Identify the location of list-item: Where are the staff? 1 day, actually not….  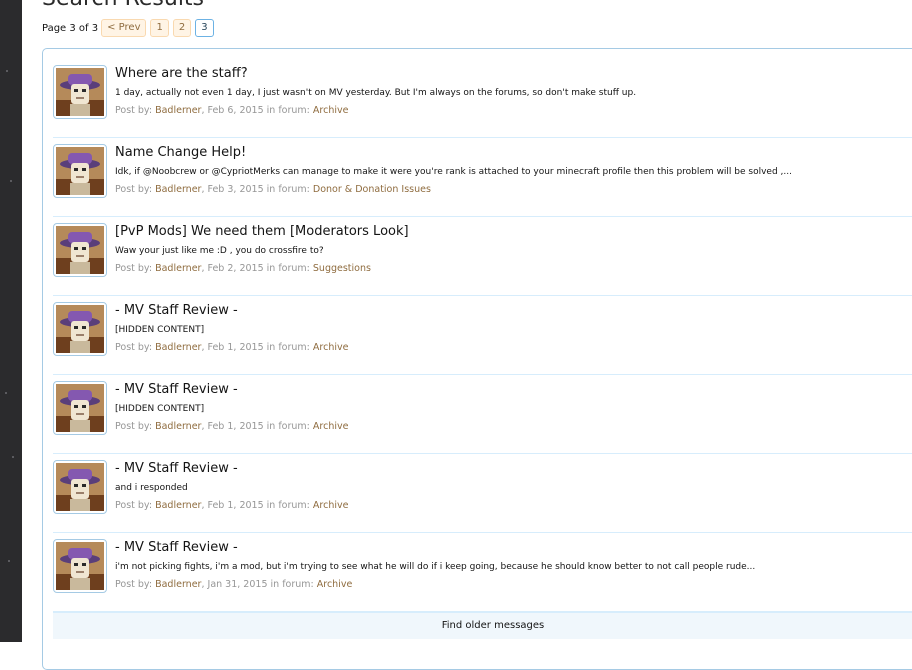
(482, 98).